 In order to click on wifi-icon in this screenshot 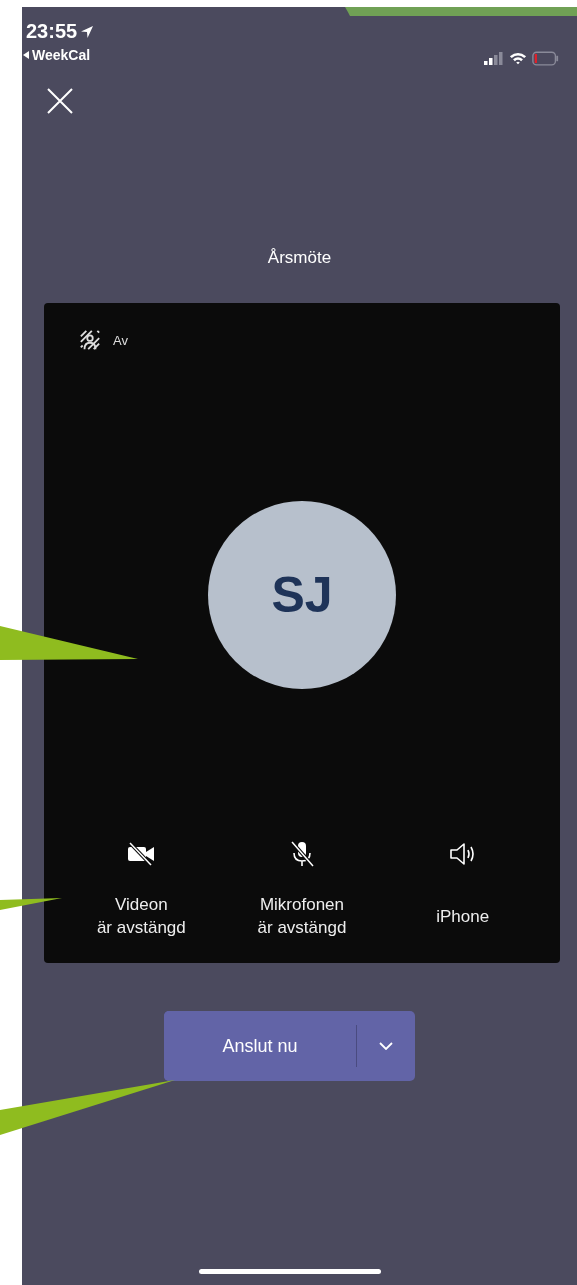, I will do `click(518, 58)`.